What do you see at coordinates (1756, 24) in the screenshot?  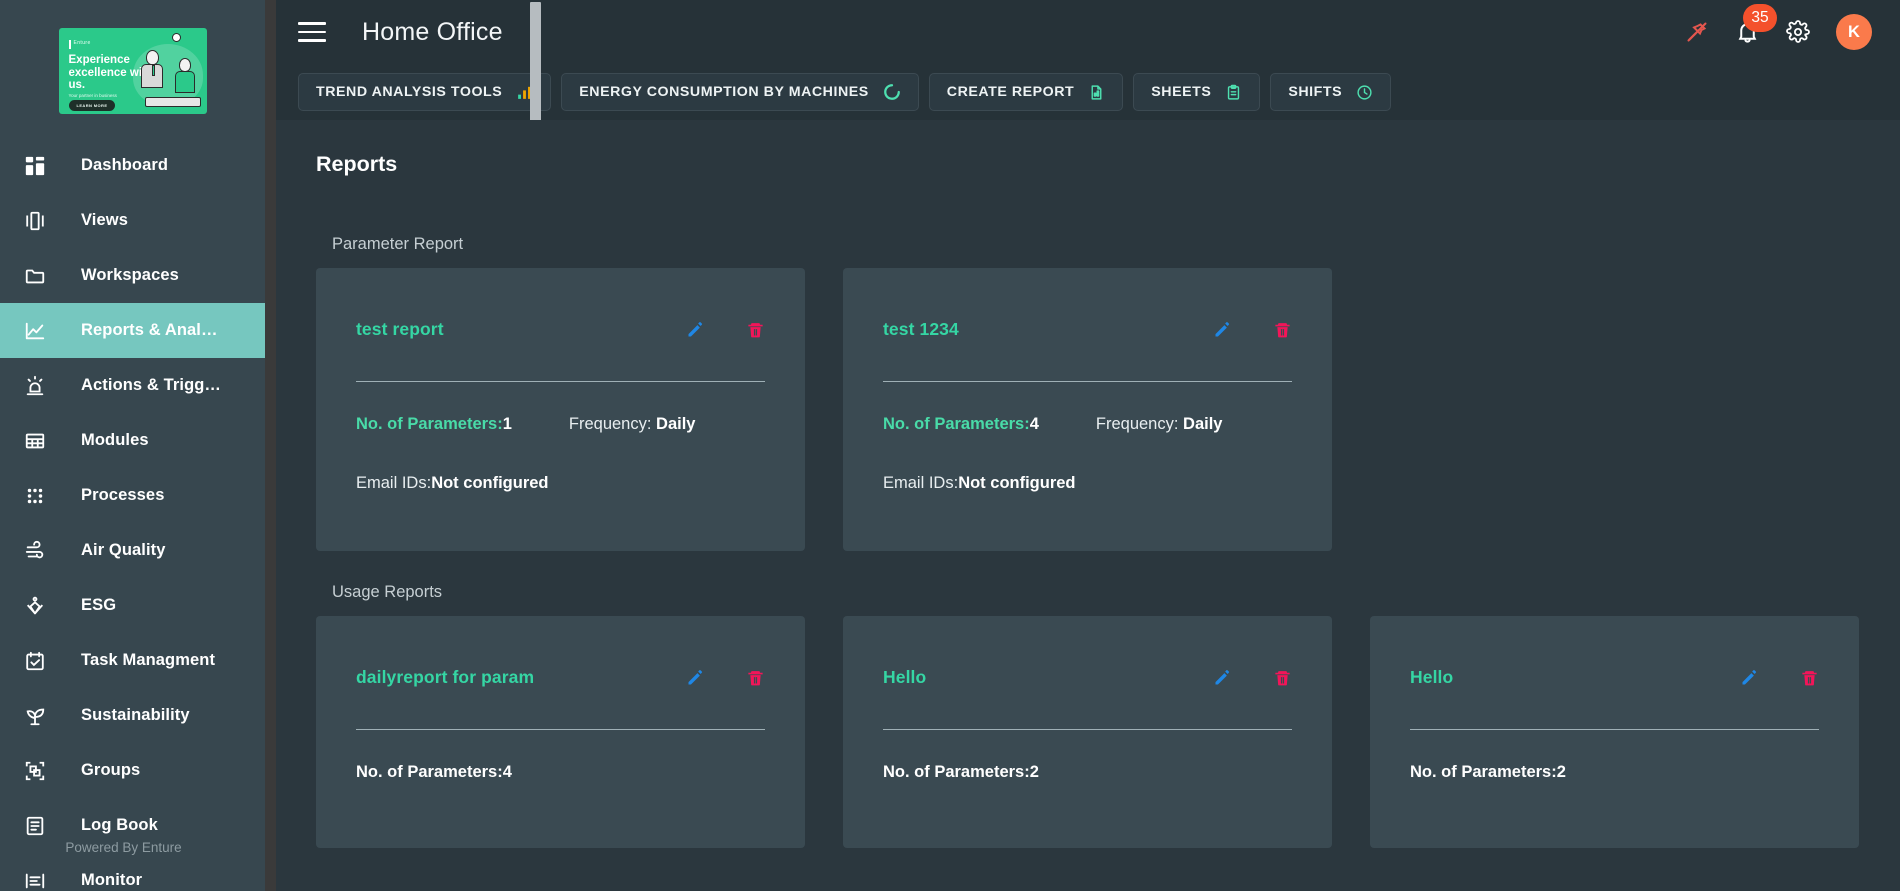 I see `bell-icon: 35` at bounding box center [1756, 24].